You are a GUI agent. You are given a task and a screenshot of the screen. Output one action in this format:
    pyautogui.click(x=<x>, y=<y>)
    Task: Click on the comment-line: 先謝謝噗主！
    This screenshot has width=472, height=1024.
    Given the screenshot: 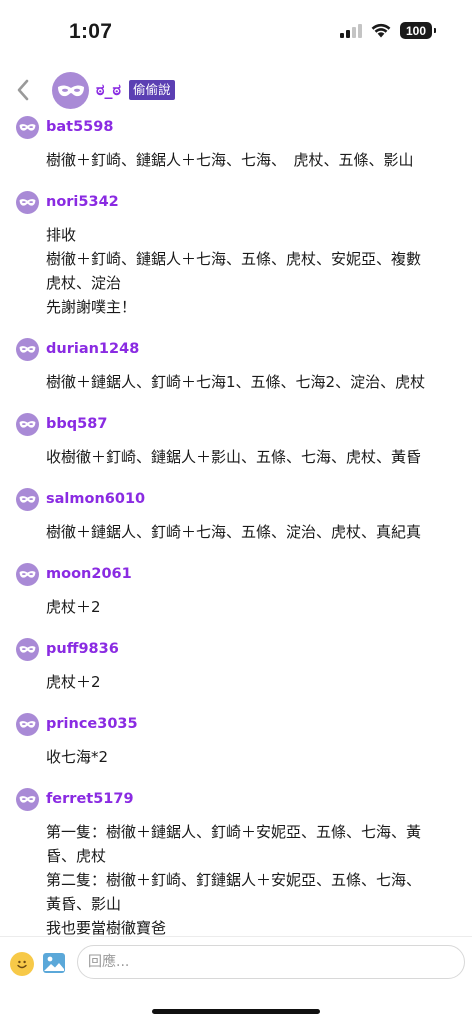 What is the action you would take?
    pyautogui.click(x=91, y=307)
    